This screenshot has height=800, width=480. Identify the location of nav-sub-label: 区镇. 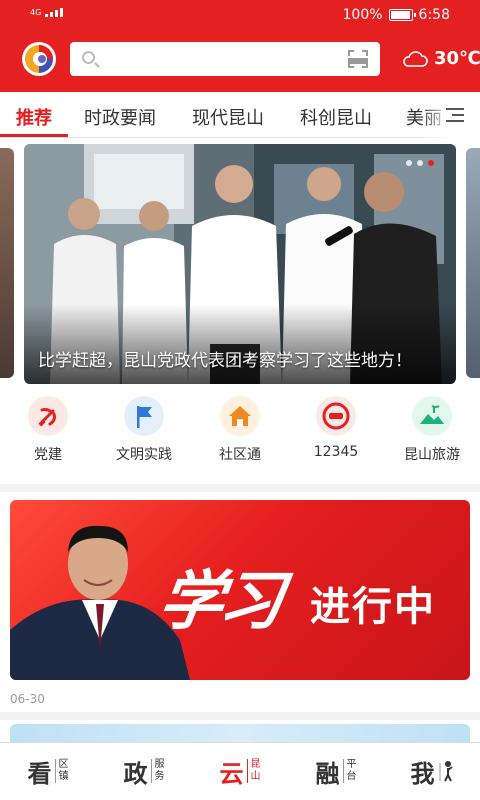
(61, 771).